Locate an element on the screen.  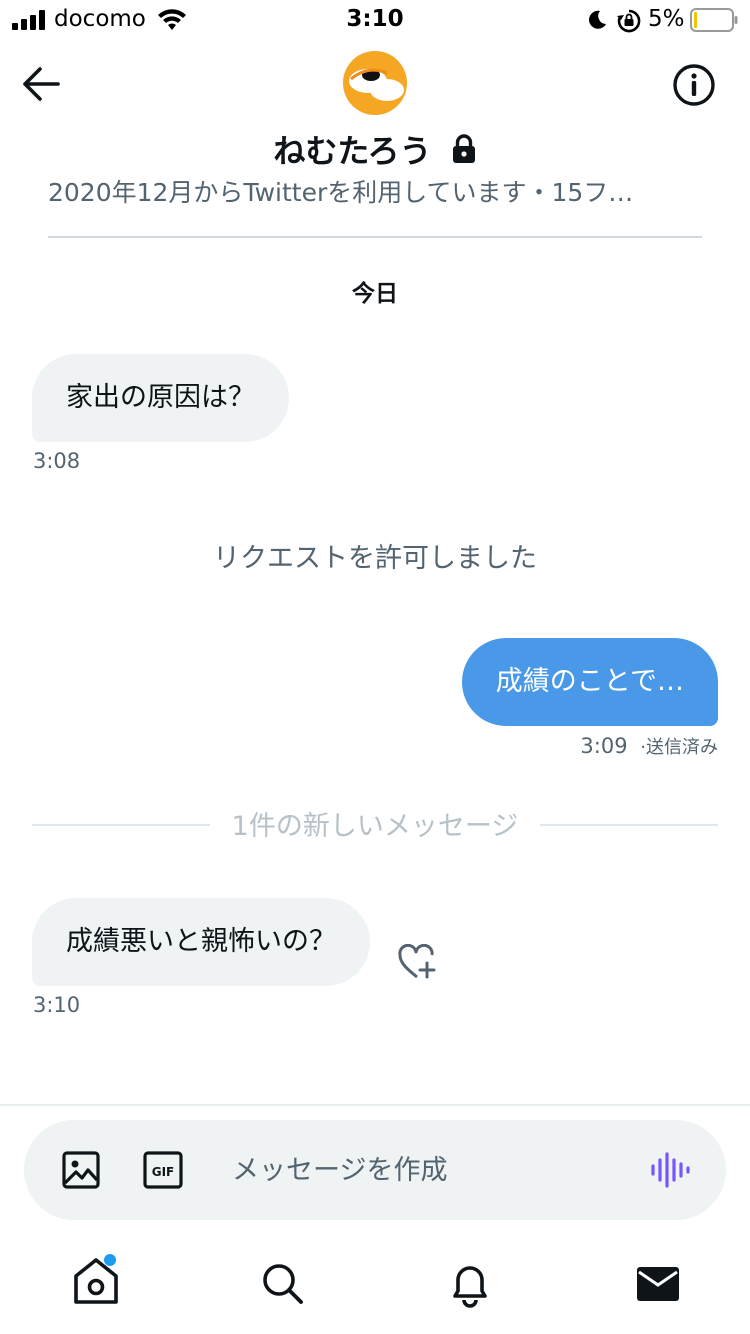
moon-icon is located at coordinates (597, 19).